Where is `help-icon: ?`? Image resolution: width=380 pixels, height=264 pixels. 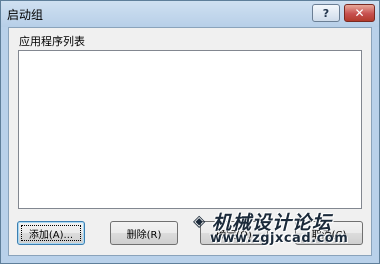 help-icon: ? is located at coordinates (326, 13).